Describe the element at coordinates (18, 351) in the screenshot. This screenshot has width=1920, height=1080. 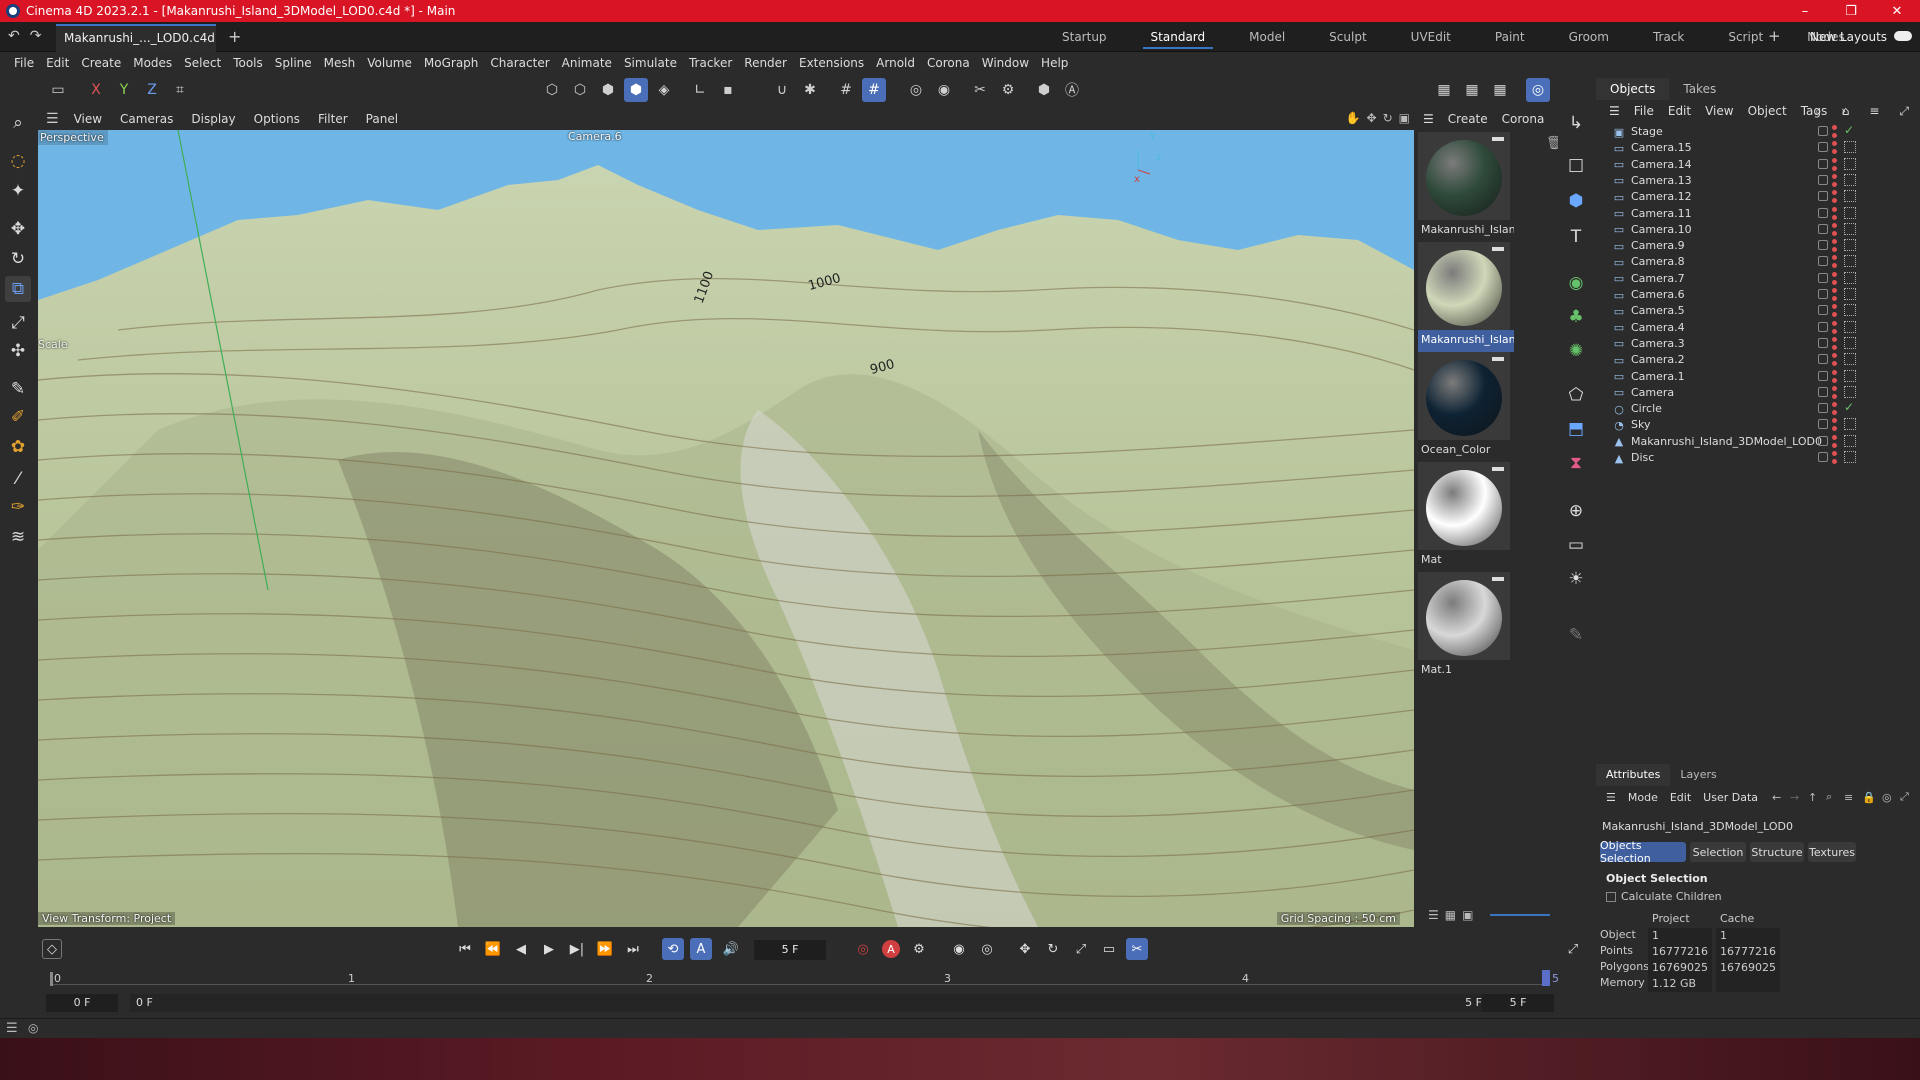
I see `snap-points-icon: ✣` at that location.